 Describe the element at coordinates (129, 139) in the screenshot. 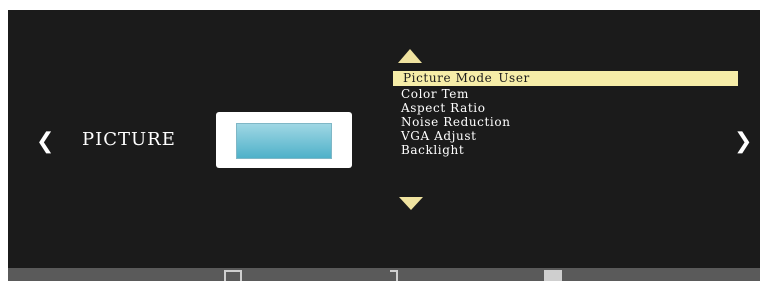

I see `section-title: PICTURE` at that location.